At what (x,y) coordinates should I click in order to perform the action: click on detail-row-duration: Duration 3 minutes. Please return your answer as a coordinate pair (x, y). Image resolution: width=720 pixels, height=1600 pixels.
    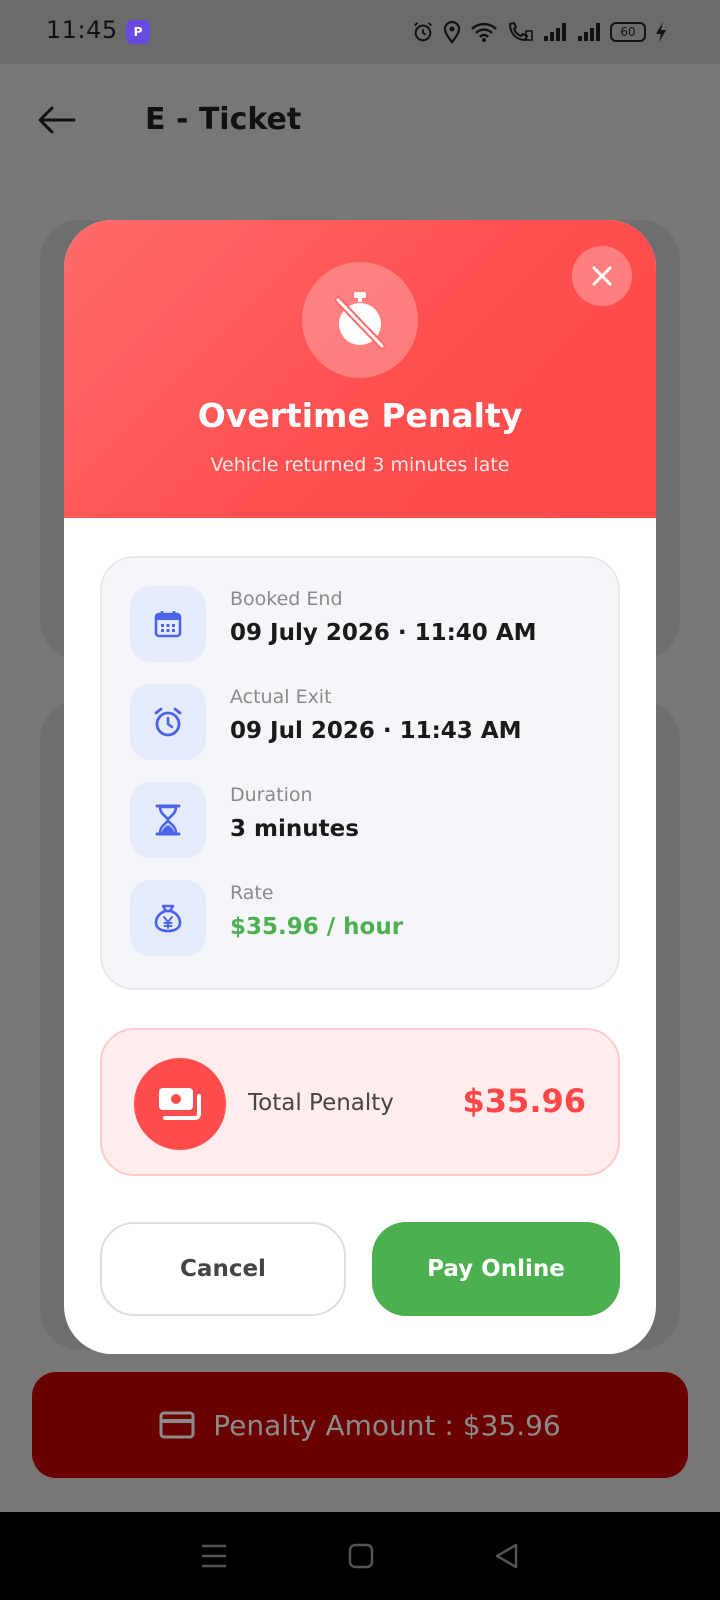
    Looking at the image, I should click on (365, 822).